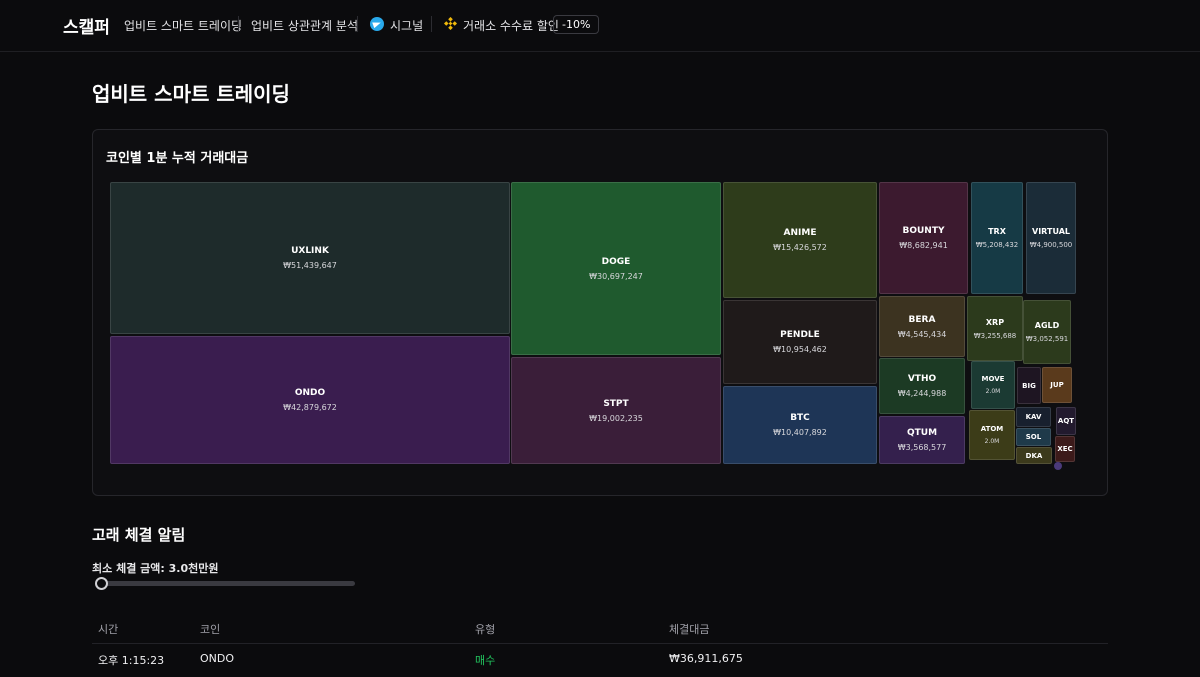 The width and height of the screenshot is (1200, 677). Describe the element at coordinates (131, 660) in the screenshot. I see `row-time: 오후 1:15:23` at that location.